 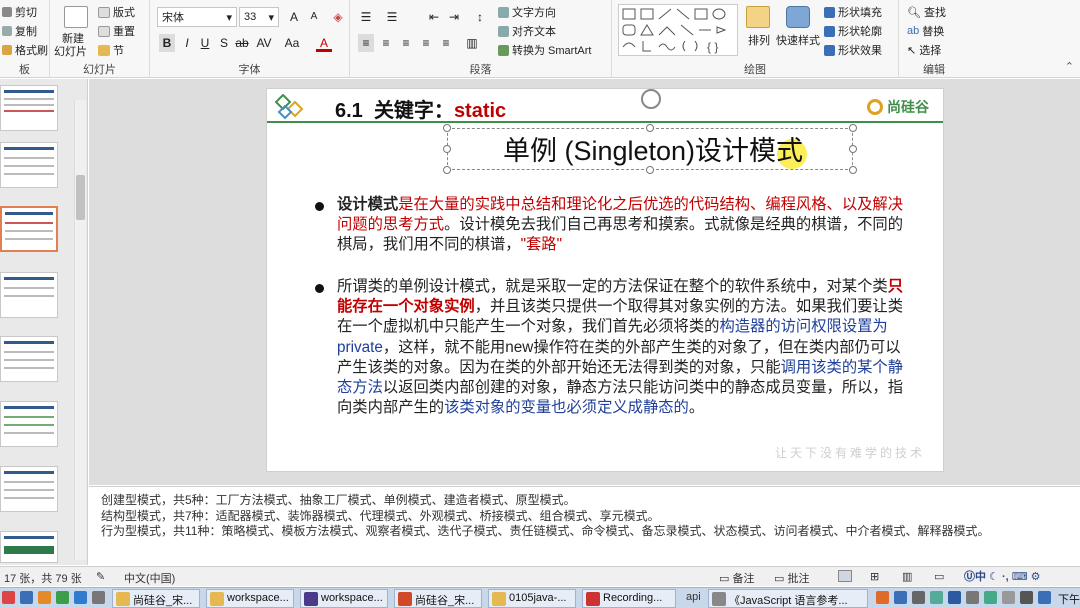 What do you see at coordinates (242, 43) in the screenshot?
I see `strikethrough-button: ab` at bounding box center [242, 43].